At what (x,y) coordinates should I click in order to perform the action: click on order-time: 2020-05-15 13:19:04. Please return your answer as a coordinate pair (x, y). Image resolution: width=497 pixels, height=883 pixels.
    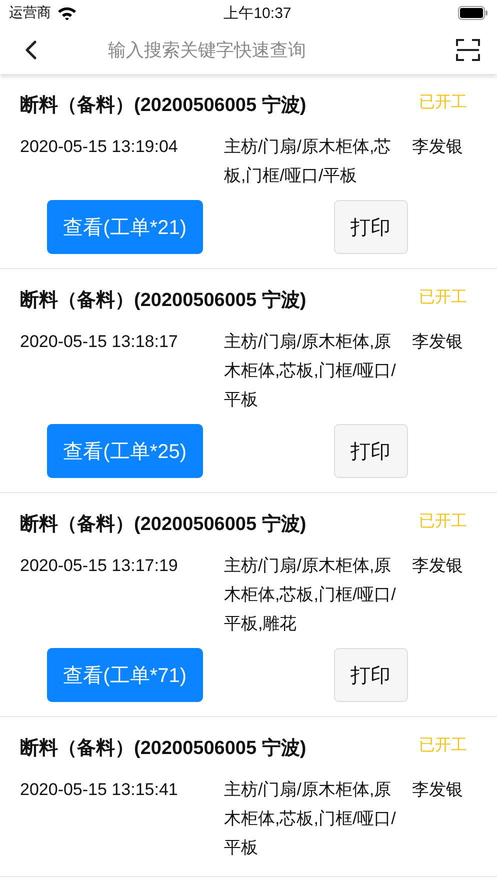
    Looking at the image, I should click on (99, 147).